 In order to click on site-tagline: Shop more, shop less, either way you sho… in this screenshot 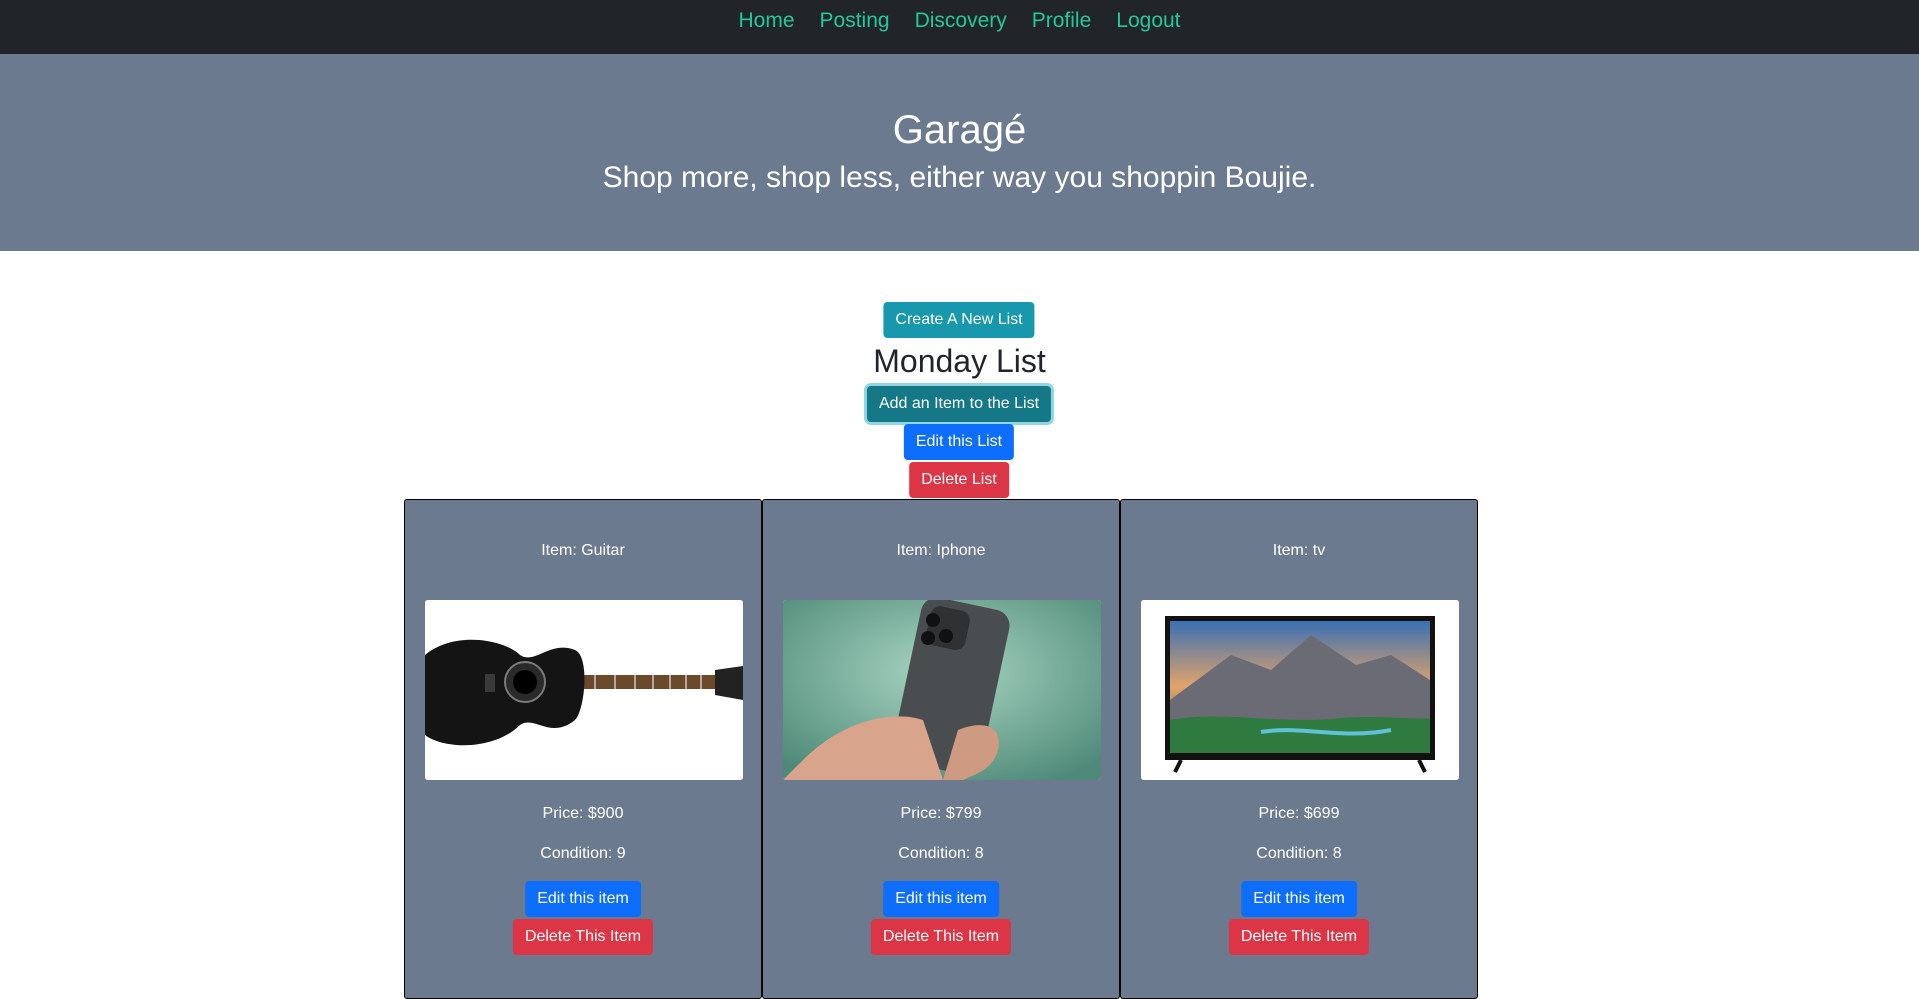, I will do `click(959, 177)`.